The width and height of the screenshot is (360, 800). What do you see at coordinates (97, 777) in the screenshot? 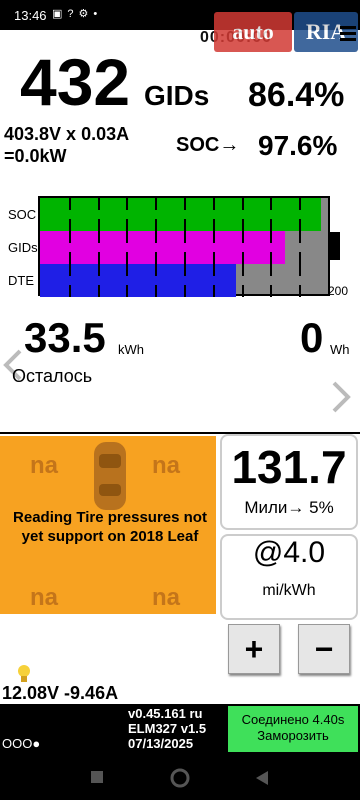
I see `recent-apps-icon` at bounding box center [97, 777].